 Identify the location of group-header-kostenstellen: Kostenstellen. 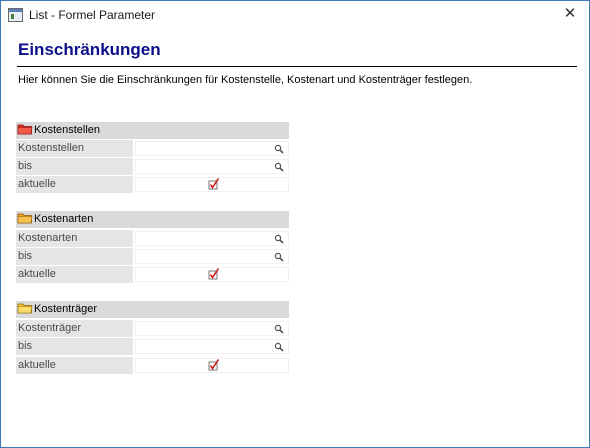
(152, 130).